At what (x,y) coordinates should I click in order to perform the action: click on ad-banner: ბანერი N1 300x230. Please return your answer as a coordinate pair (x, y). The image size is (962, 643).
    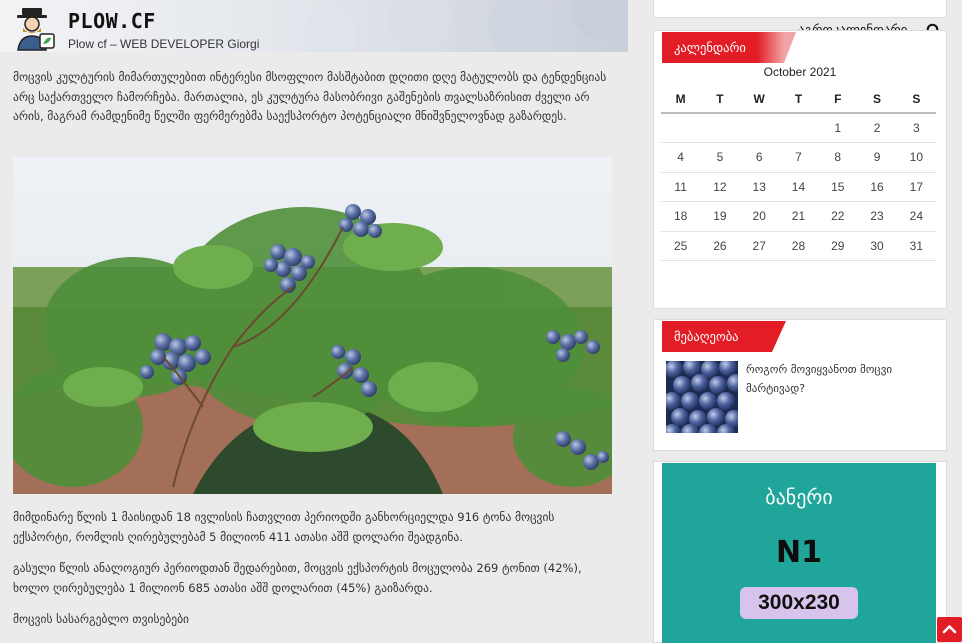
    Looking at the image, I should click on (799, 553).